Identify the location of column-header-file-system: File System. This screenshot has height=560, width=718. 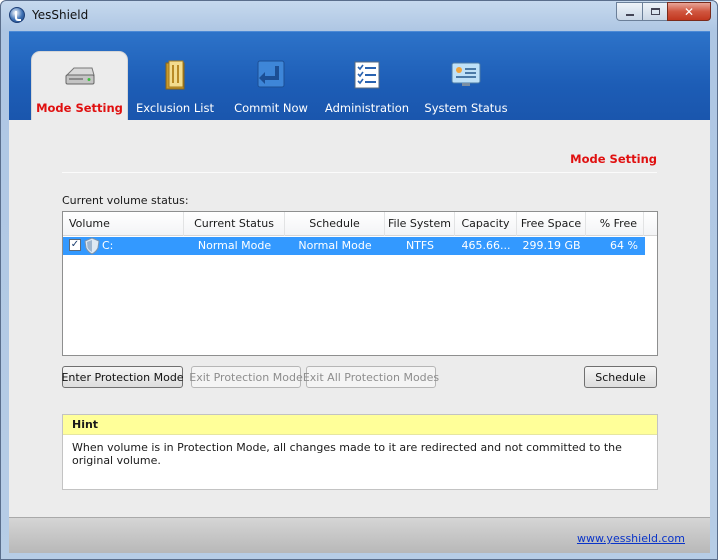
(420, 224).